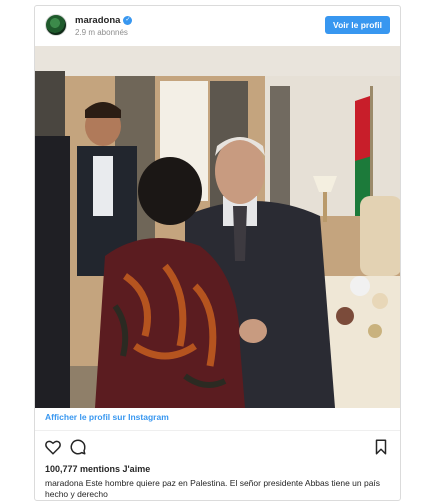 Image resolution: width=435 pixels, height=503 pixels. I want to click on divider, so click(217, 430).